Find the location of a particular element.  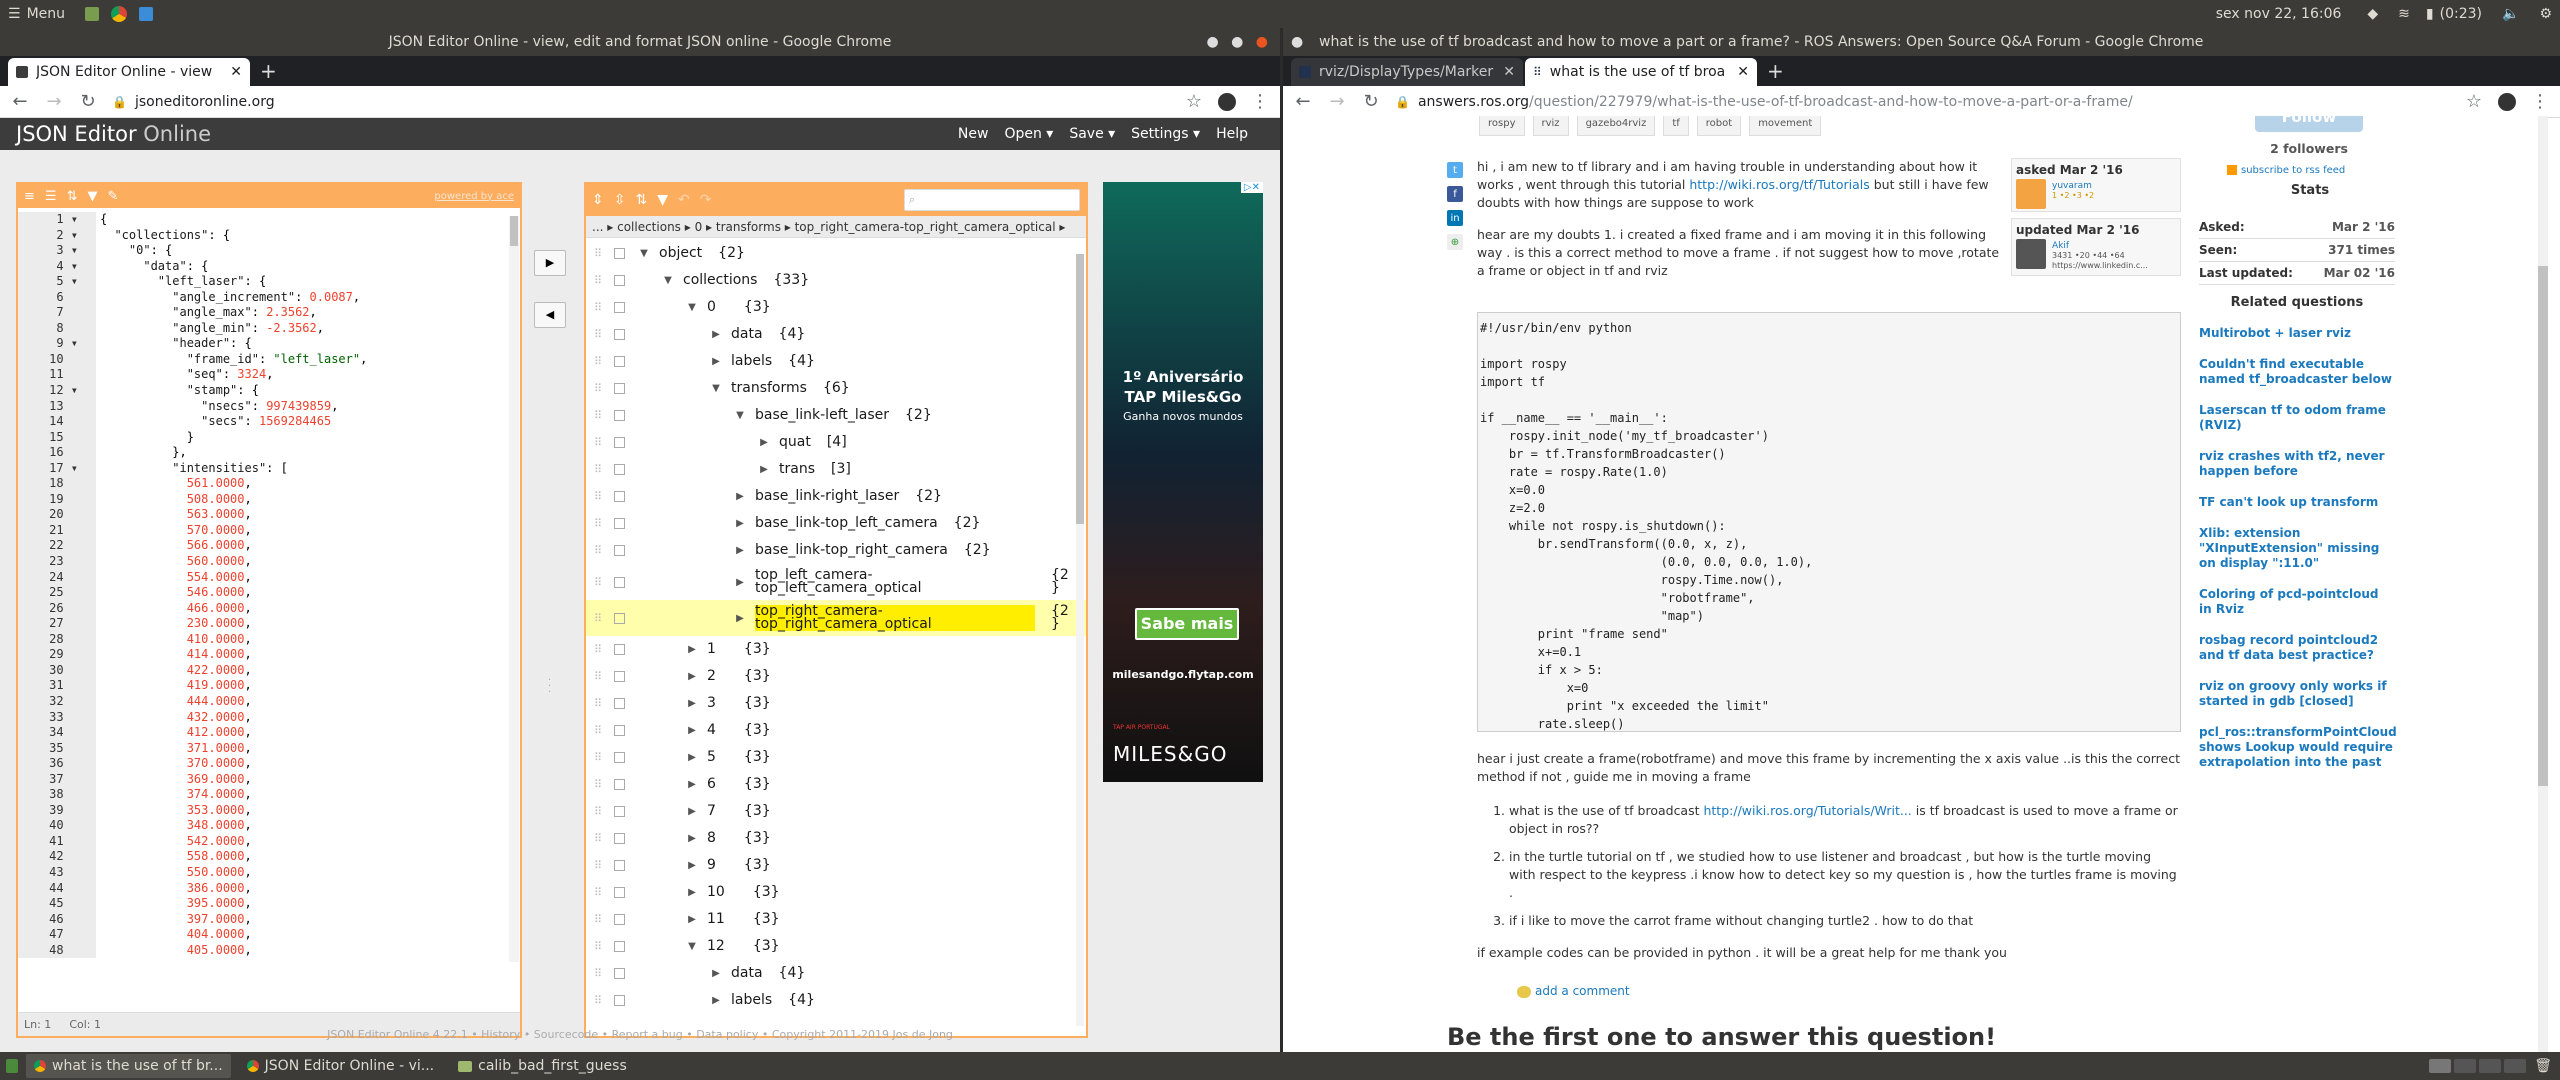

identica-share-icon: ⊕ is located at coordinates (1455, 242).